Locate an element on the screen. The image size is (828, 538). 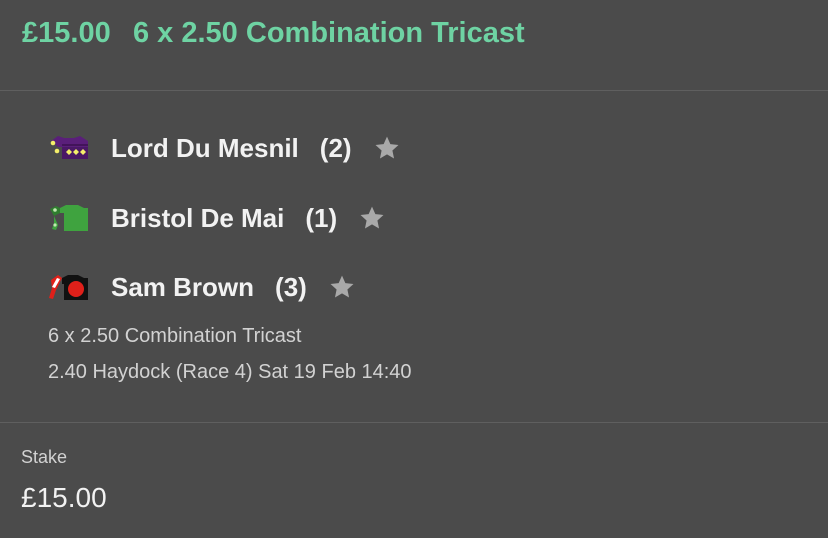
runner-position: (1) is located at coordinates (321, 217).